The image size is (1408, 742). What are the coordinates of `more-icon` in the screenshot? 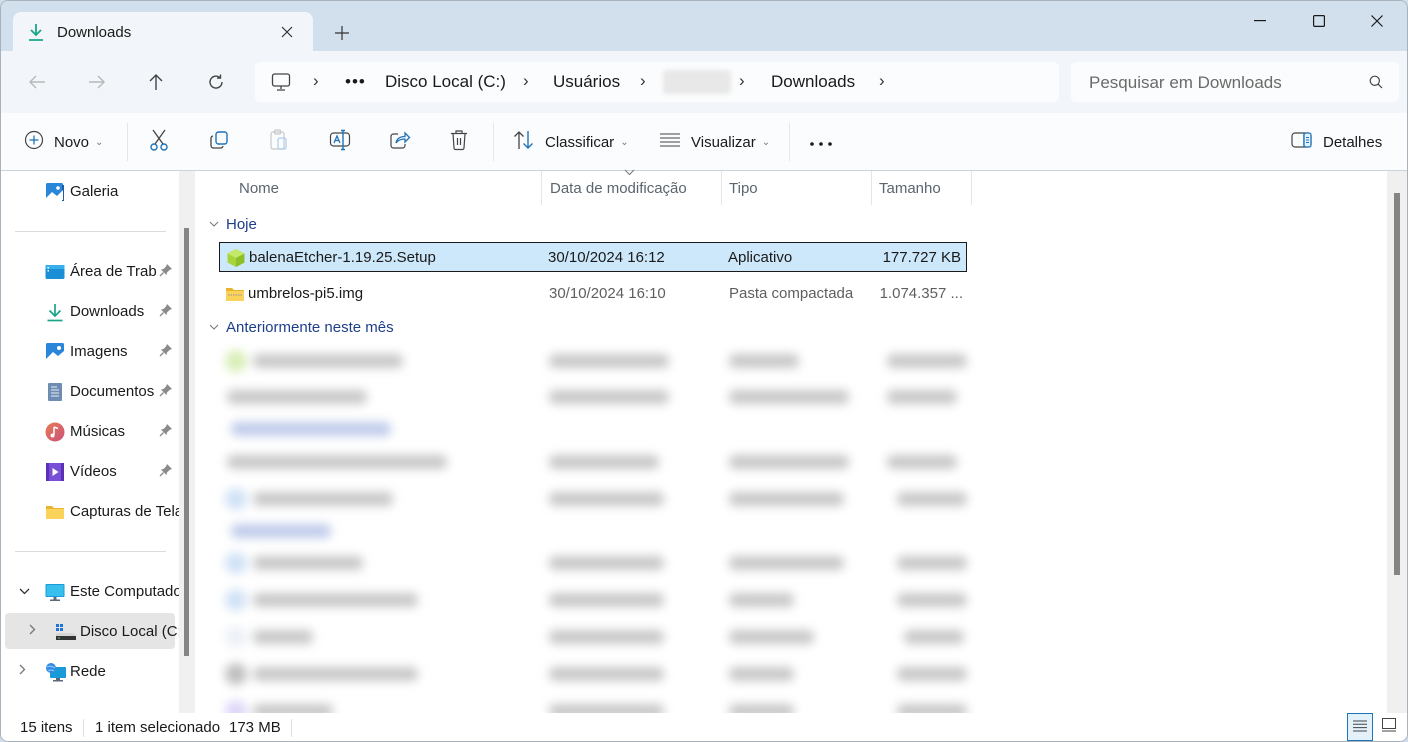 It's located at (821, 142).